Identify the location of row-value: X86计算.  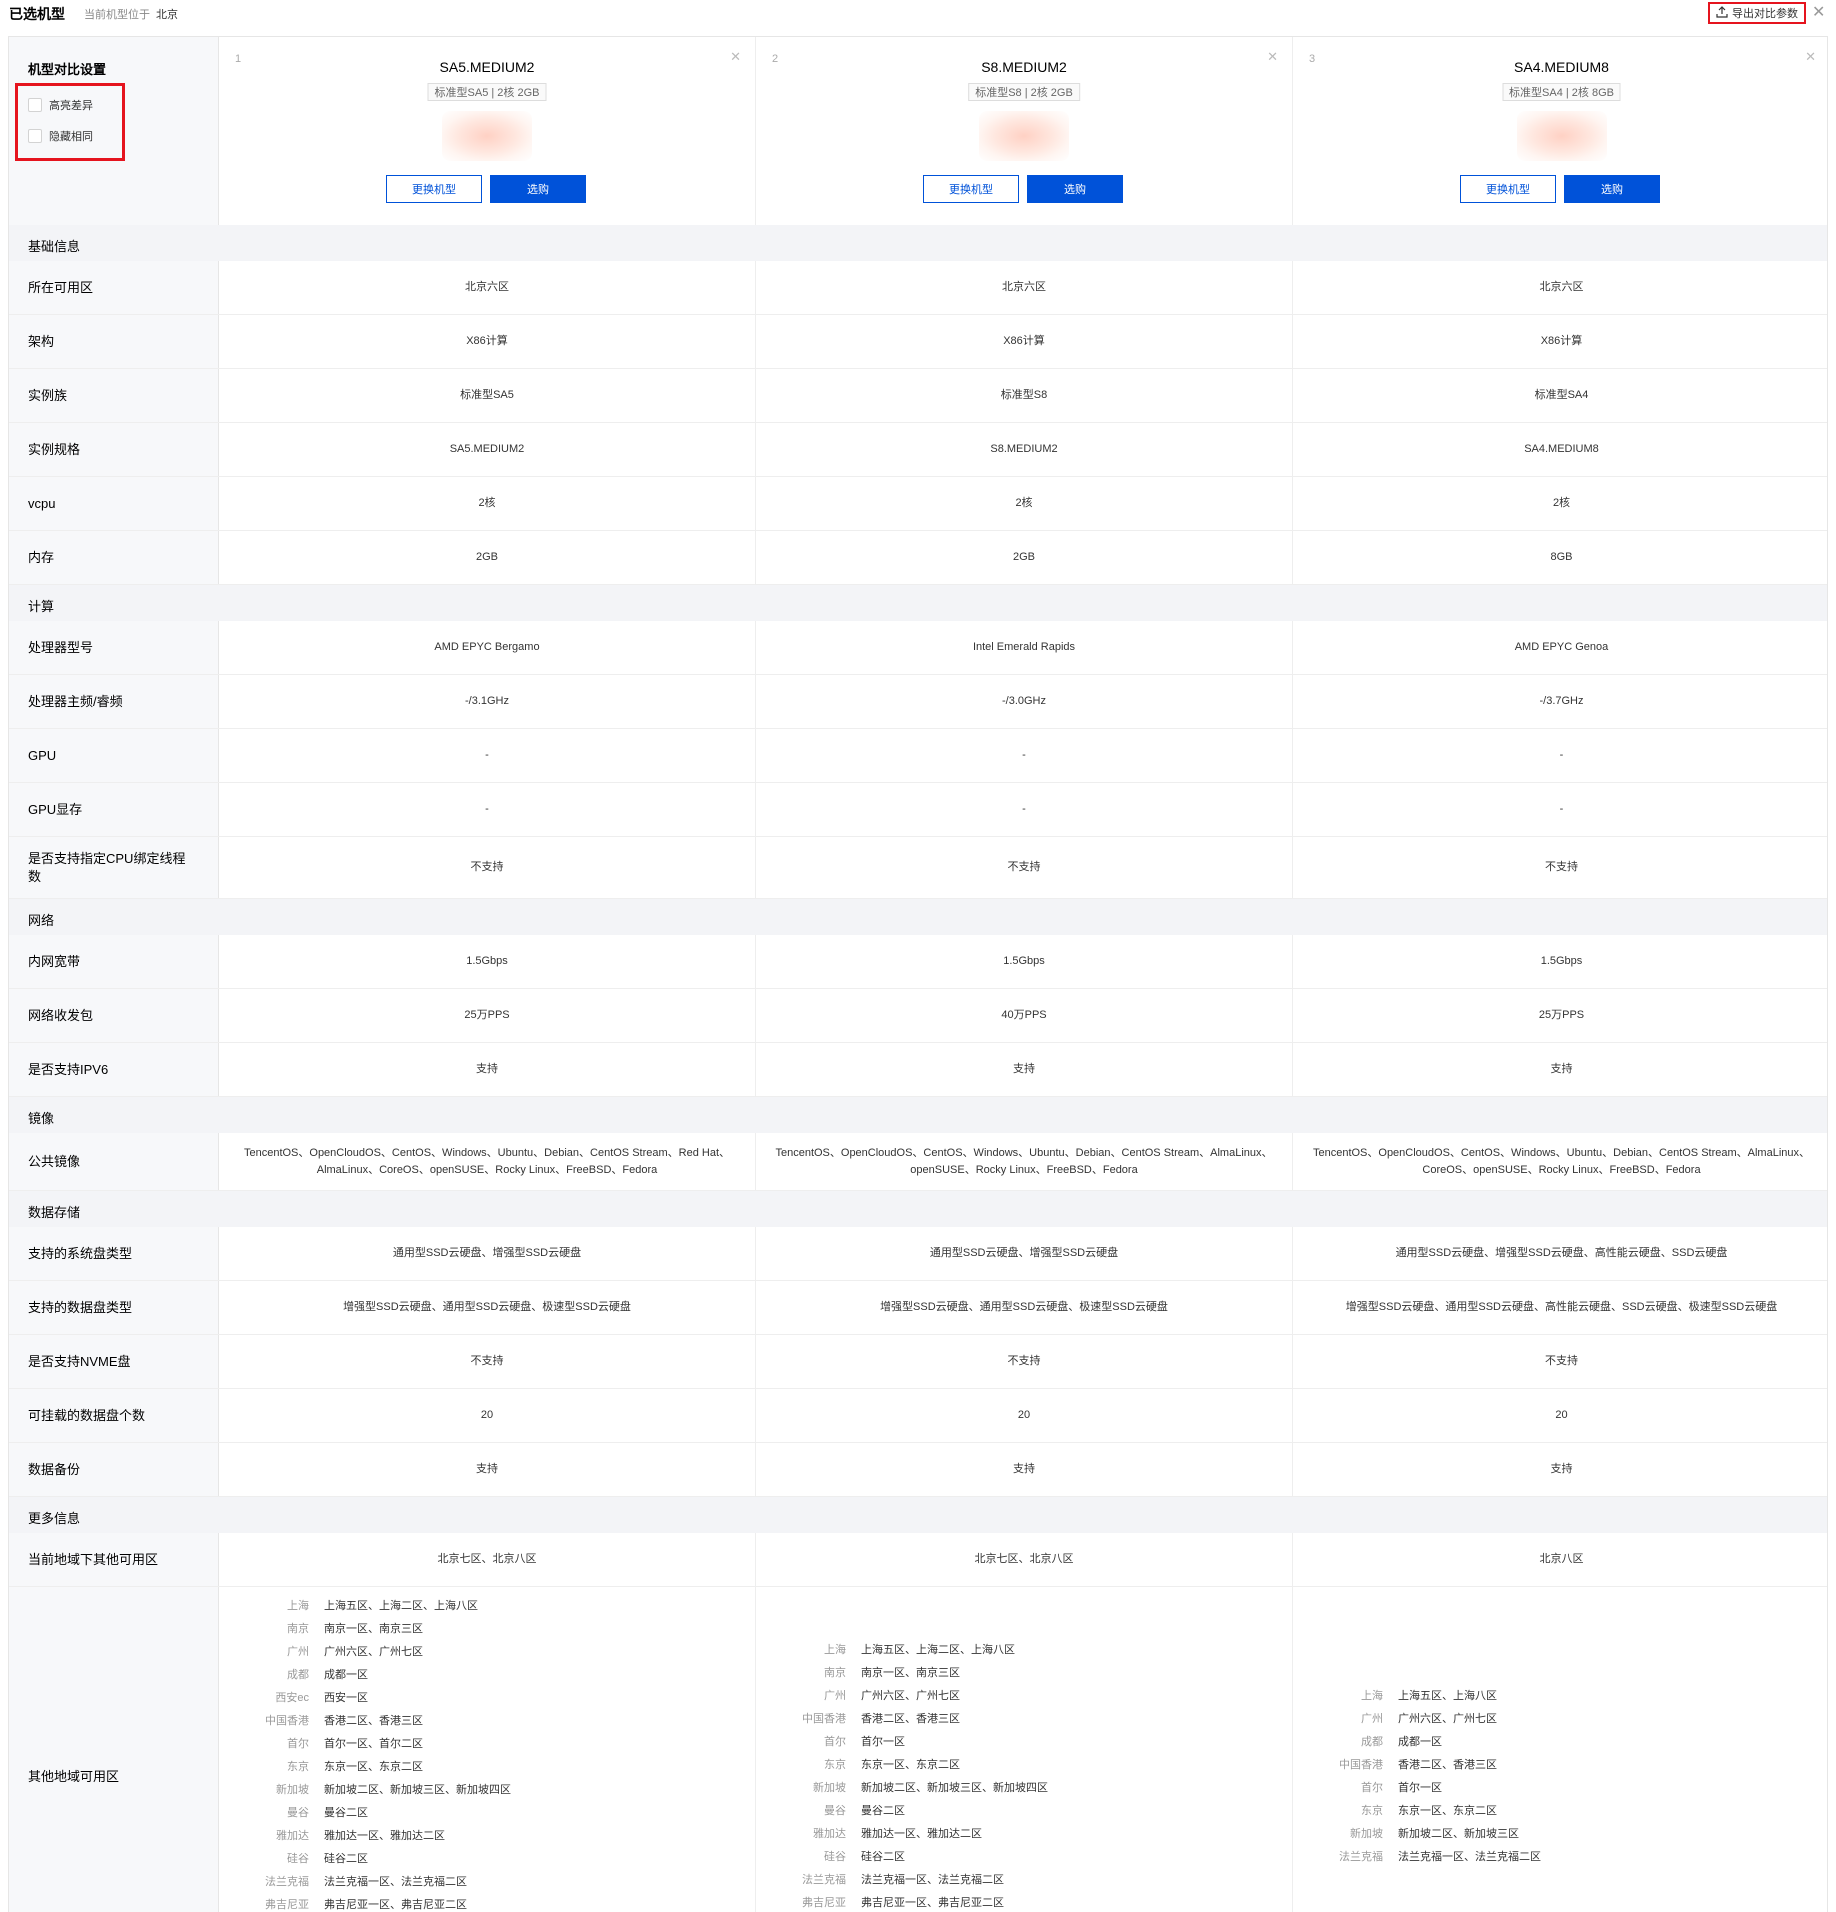
(1024, 341).